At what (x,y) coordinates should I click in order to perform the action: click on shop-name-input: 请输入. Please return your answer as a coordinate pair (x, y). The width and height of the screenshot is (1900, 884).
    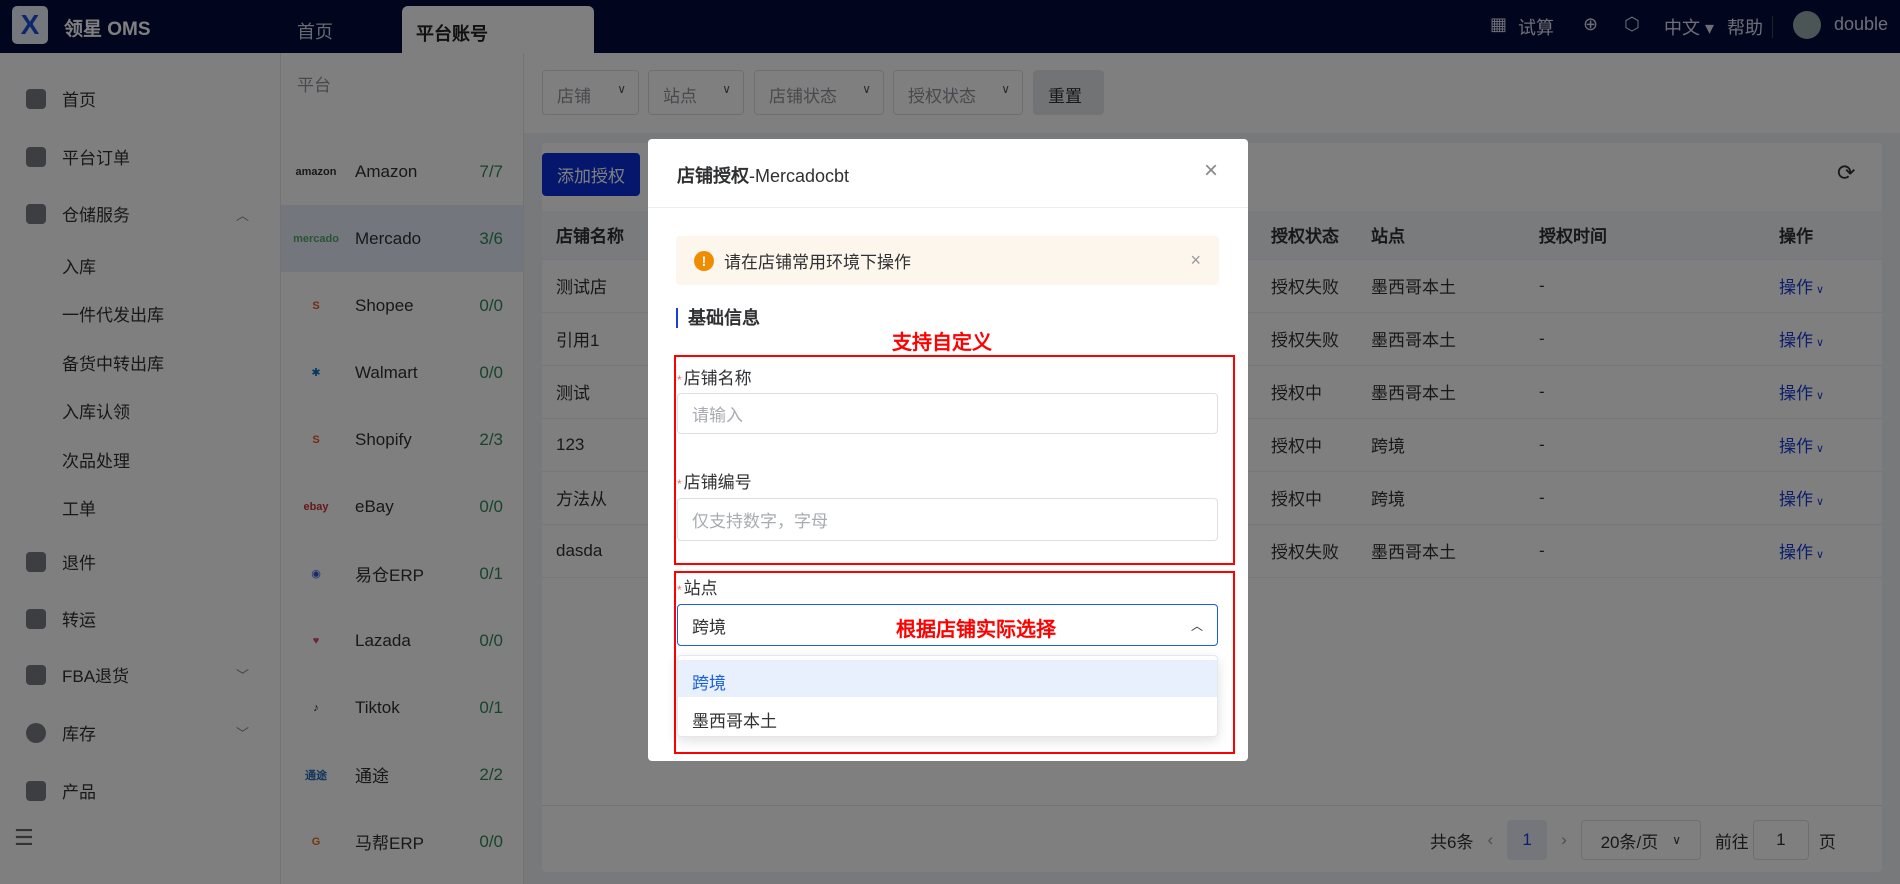
    Looking at the image, I should click on (947, 413).